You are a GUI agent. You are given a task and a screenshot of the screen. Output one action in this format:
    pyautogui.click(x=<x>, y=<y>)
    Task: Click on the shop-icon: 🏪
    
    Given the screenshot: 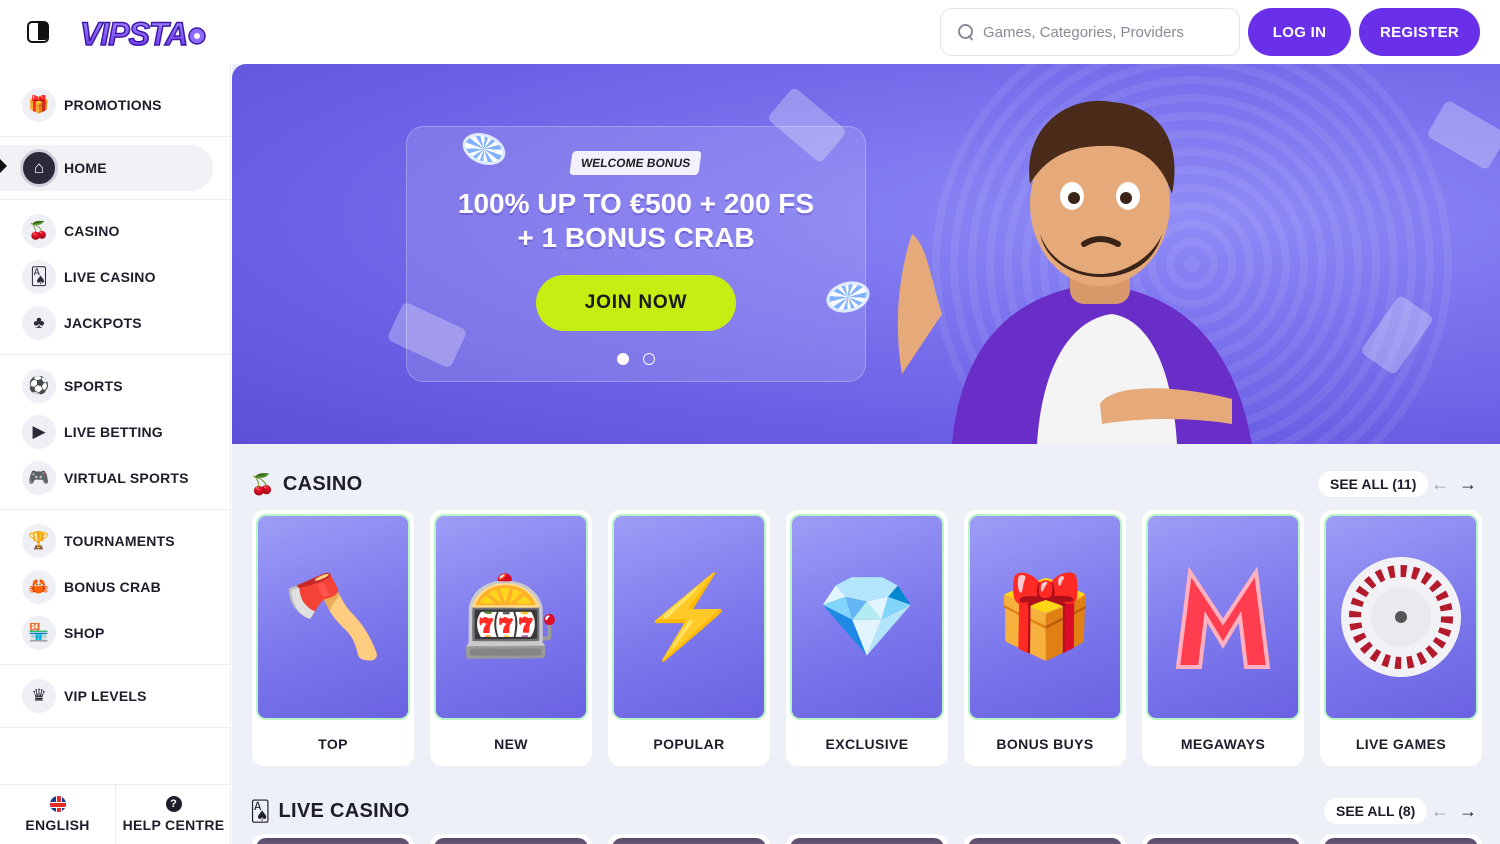 What is the action you would take?
    pyautogui.click(x=39, y=633)
    